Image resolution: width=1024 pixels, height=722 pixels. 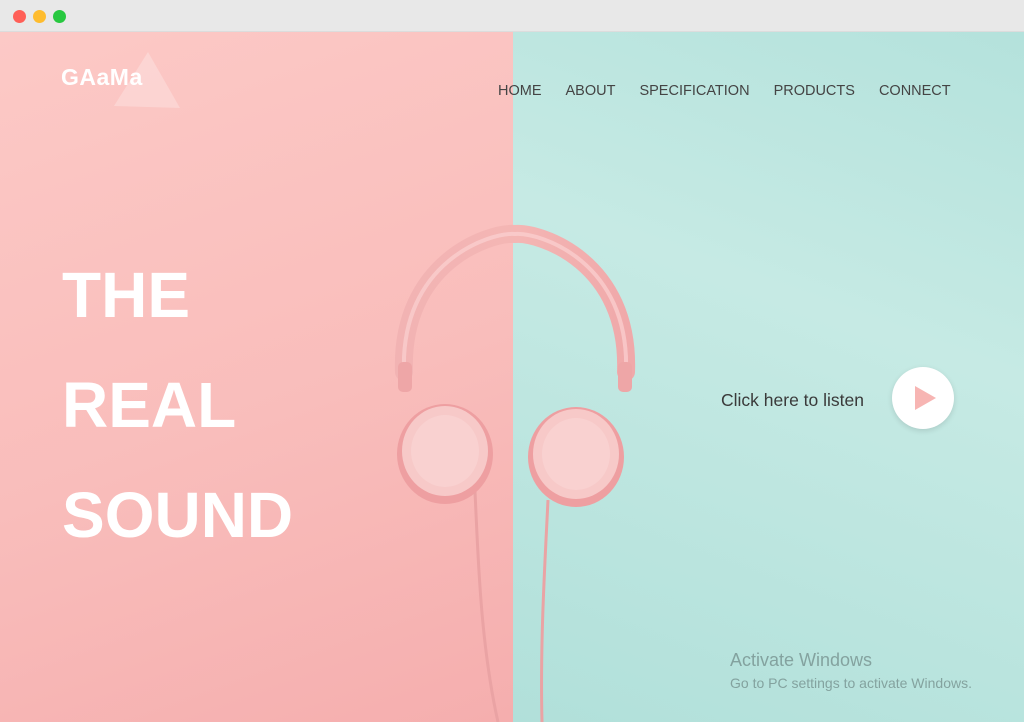 I want to click on nav-products: PRODUCTS, so click(x=814, y=91).